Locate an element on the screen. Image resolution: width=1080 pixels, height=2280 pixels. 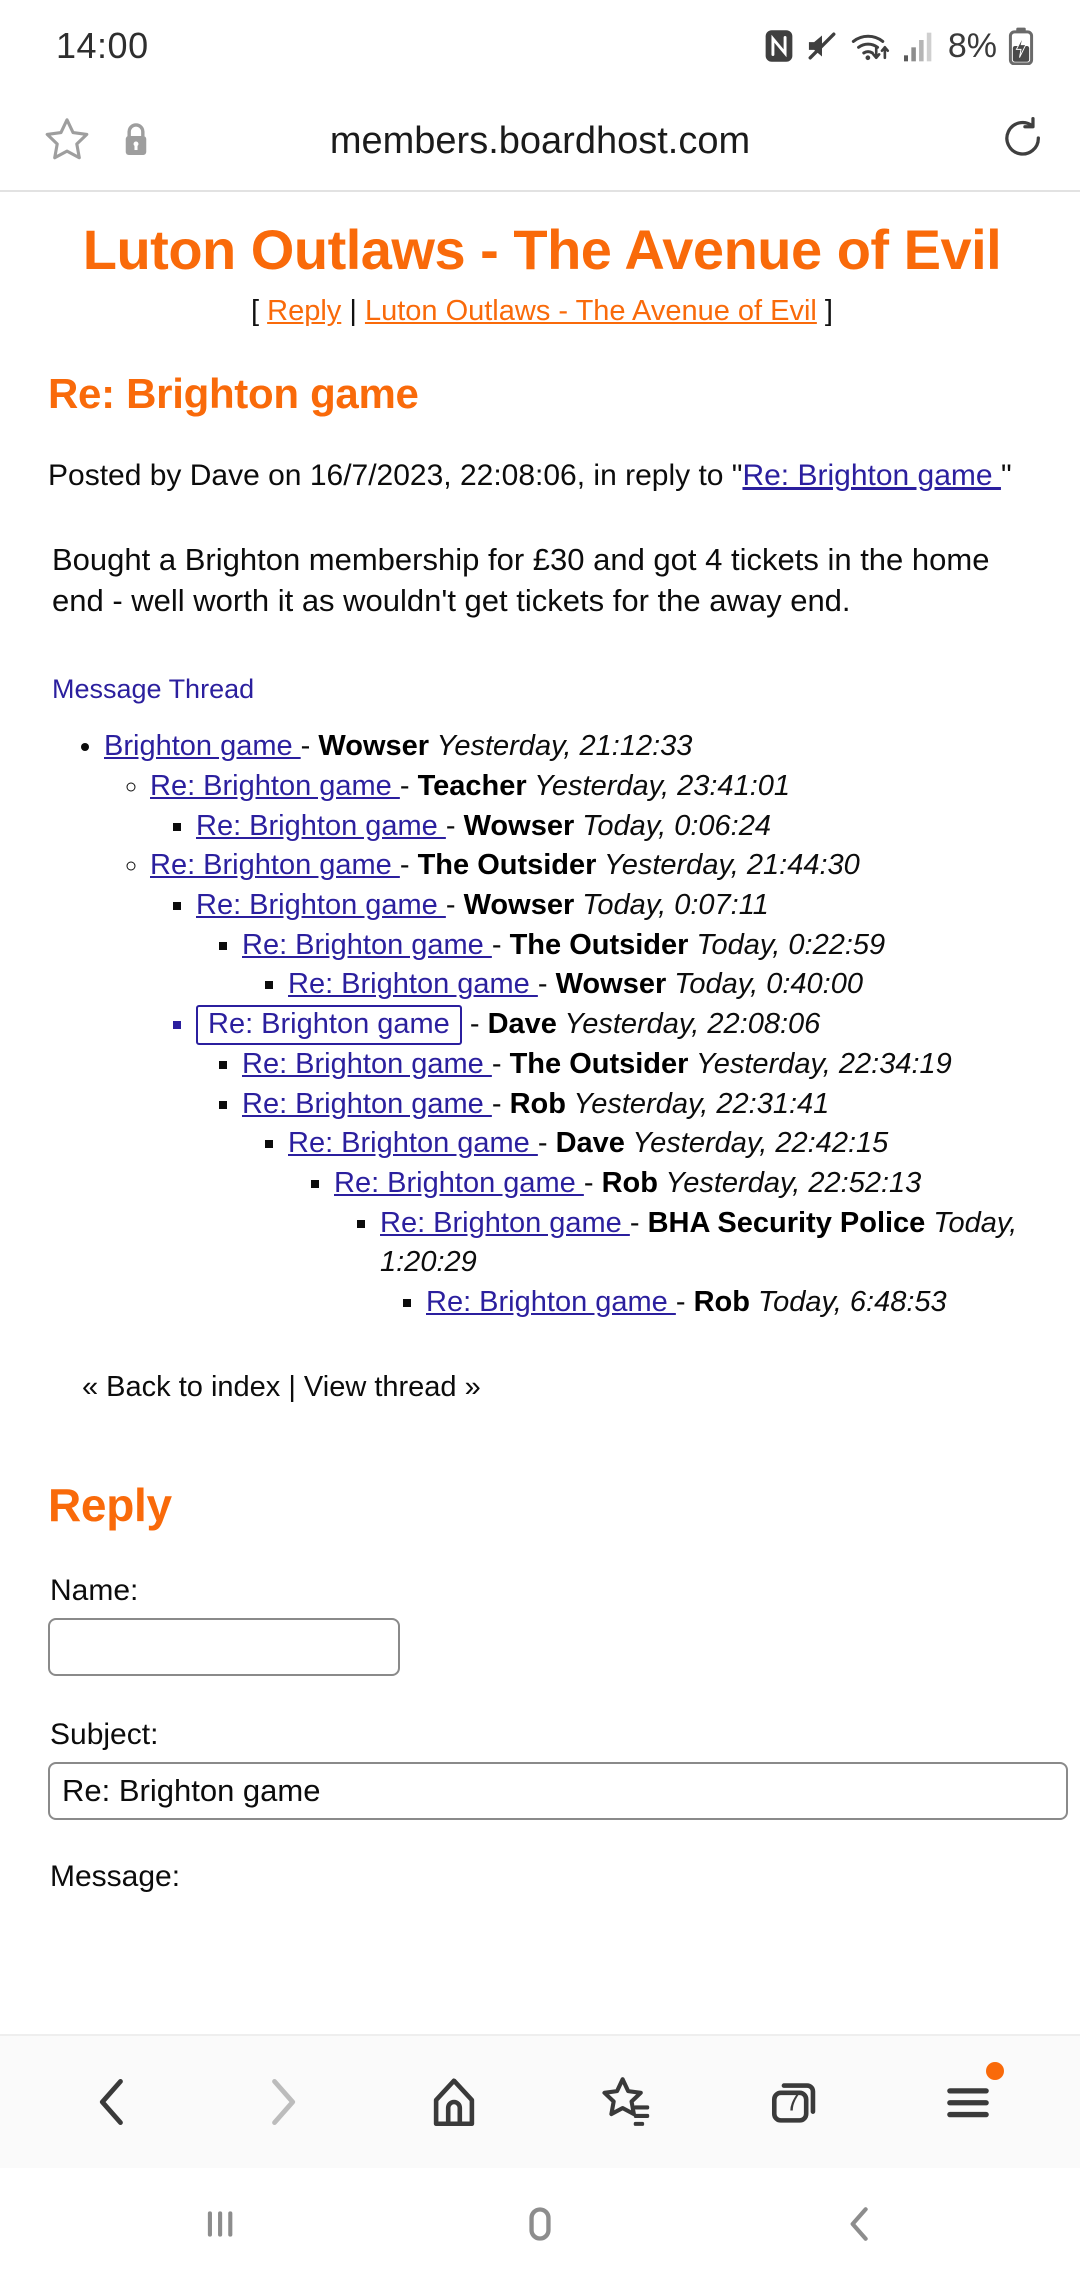
message-thread-label: Message Thread is located at coordinates (153, 689).